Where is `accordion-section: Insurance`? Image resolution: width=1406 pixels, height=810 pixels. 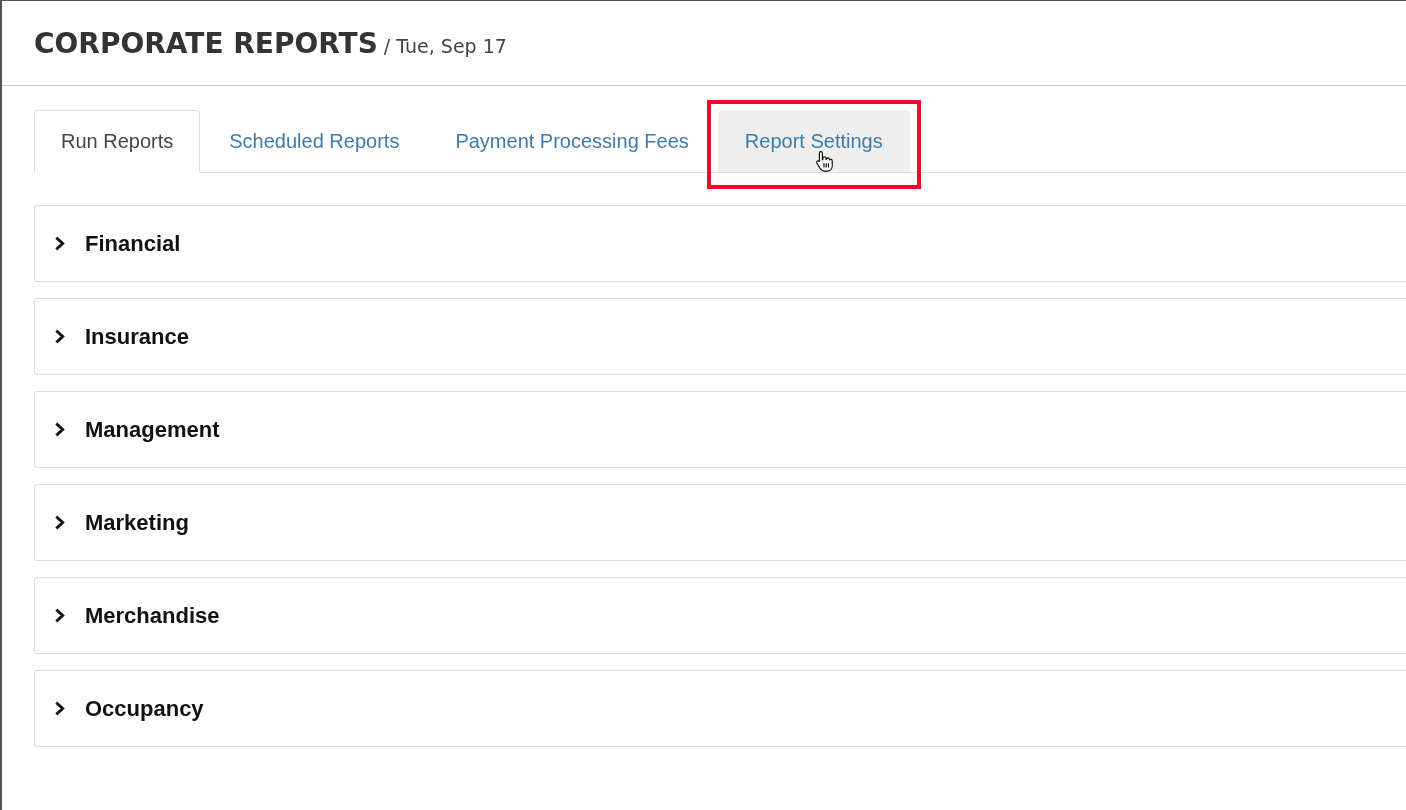
accordion-section: Insurance is located at coordinates (720, 336).